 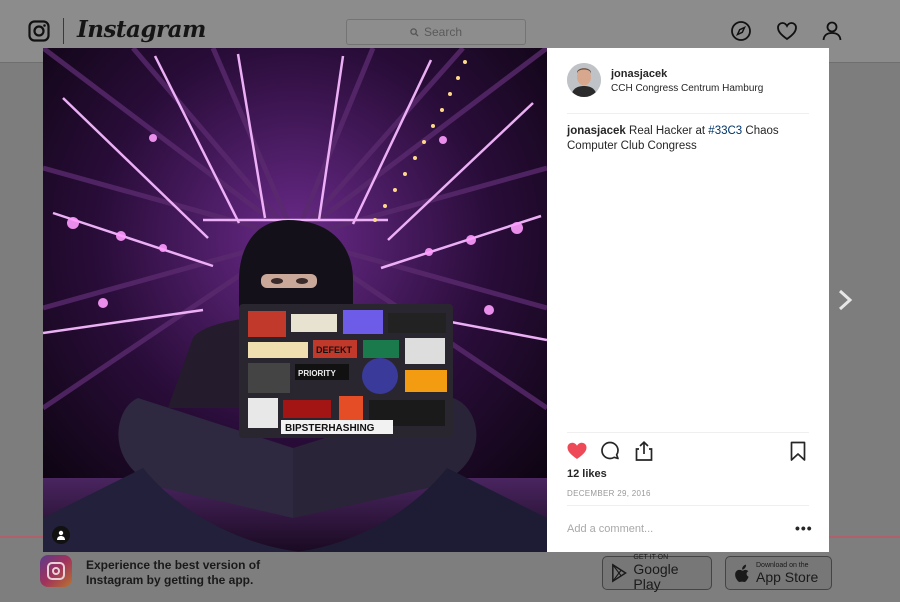 What do you see at coordinates (688, 433) in the screenshot?
I see `actions-divider` at bounding box center [688, 433].